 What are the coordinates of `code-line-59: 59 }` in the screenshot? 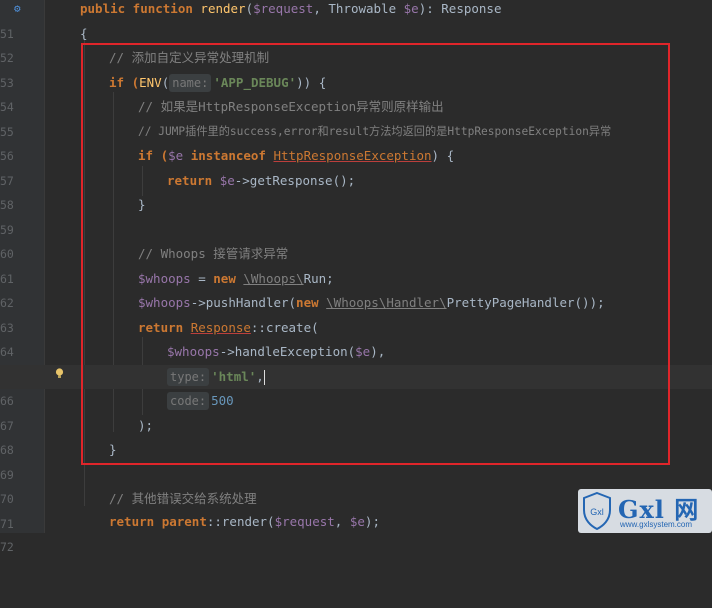 It's located at (356, 215).